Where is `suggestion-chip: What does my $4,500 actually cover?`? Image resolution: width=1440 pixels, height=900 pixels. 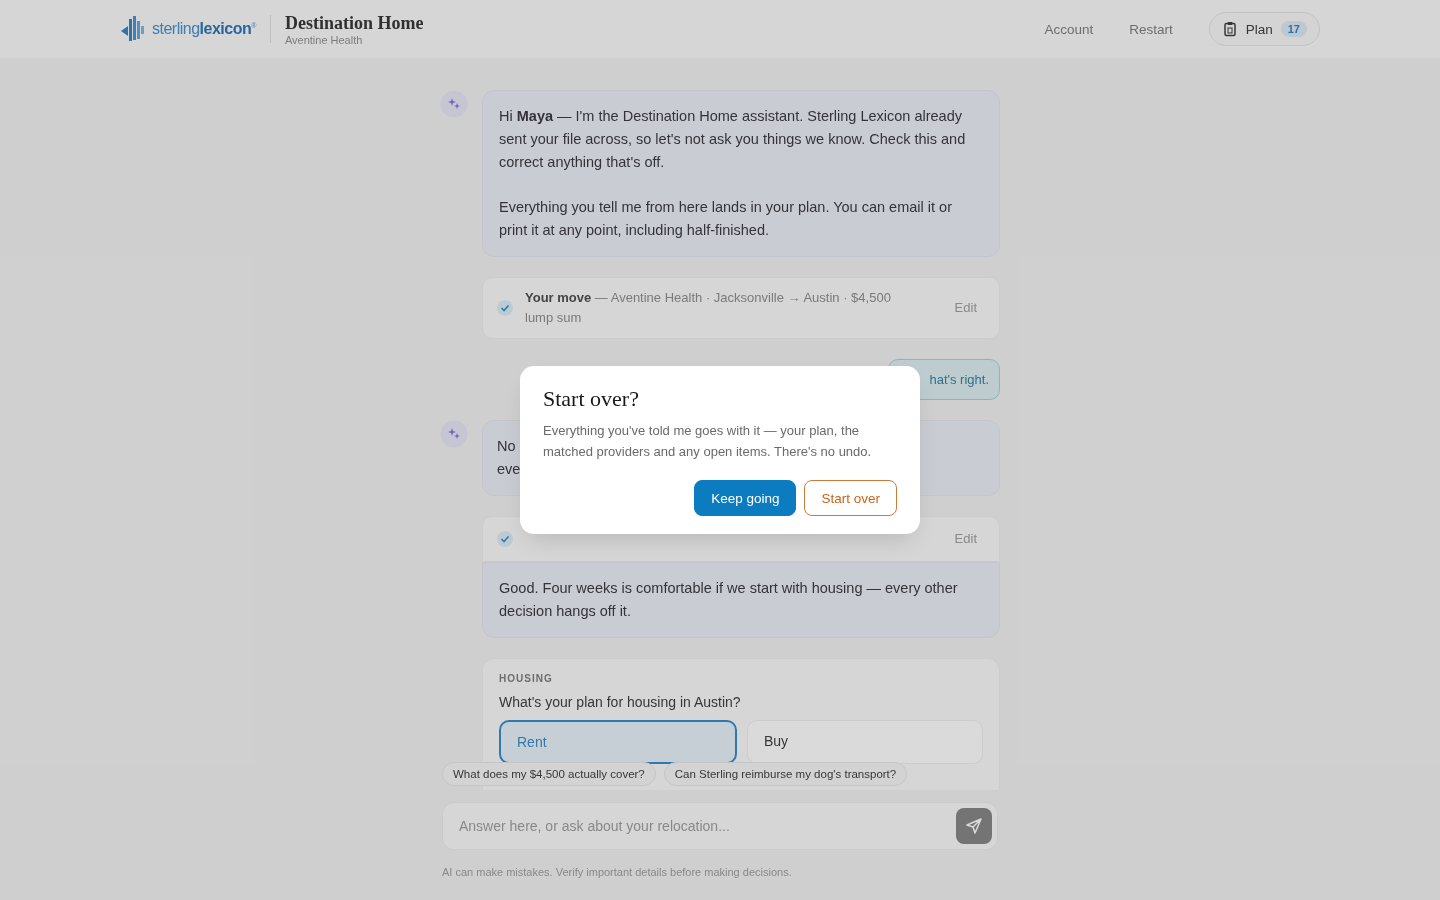
suggestion-chip: What does my $4,500 actually cover? is located at coordinates (549, 774).